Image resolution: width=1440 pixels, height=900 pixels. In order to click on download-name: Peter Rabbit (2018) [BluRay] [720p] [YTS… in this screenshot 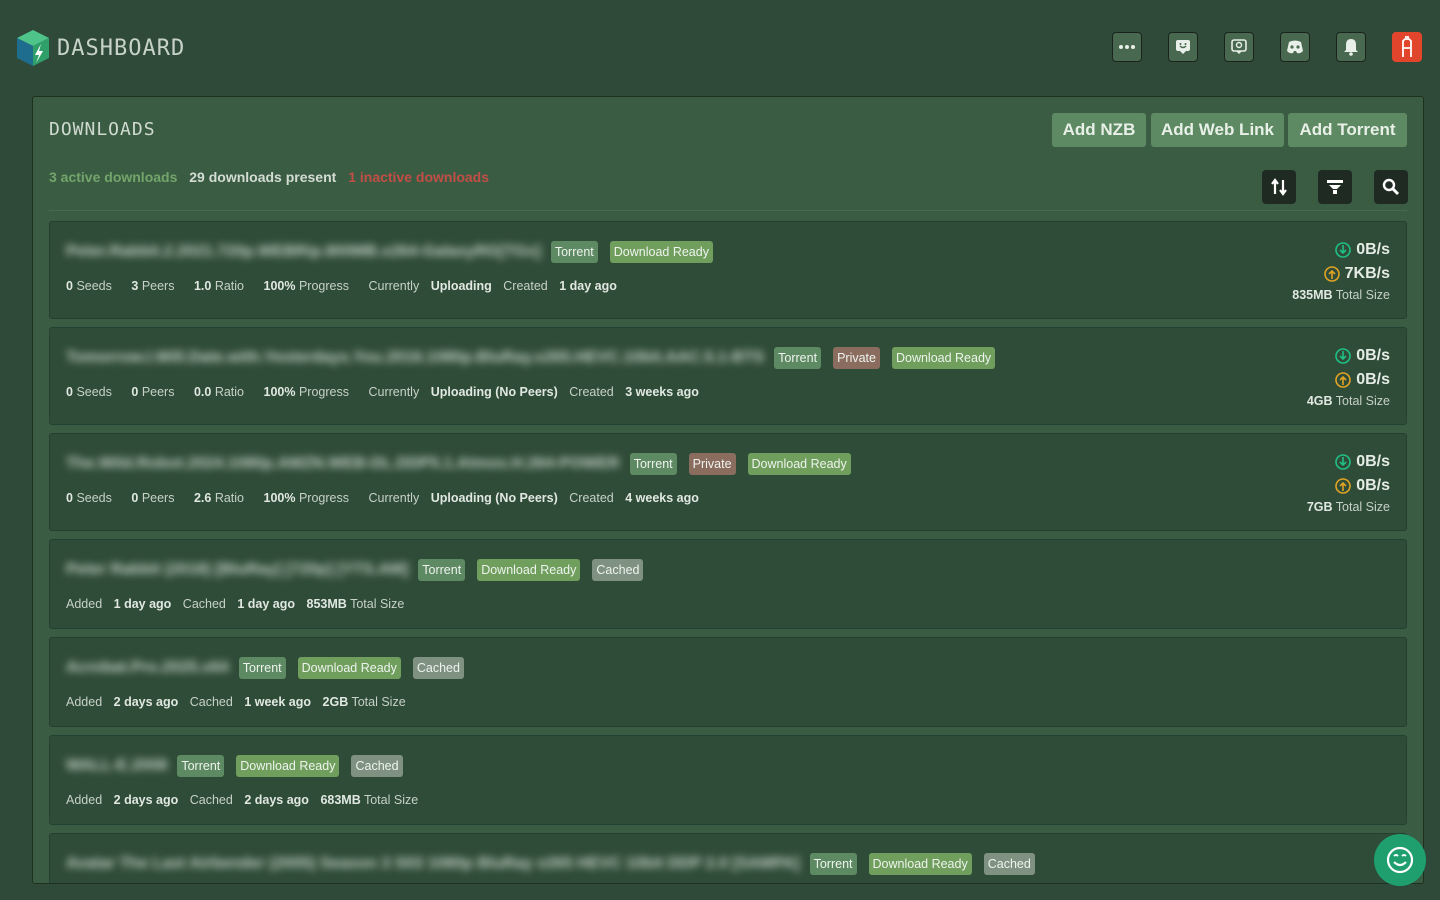, I will do `click(237, 569)`.